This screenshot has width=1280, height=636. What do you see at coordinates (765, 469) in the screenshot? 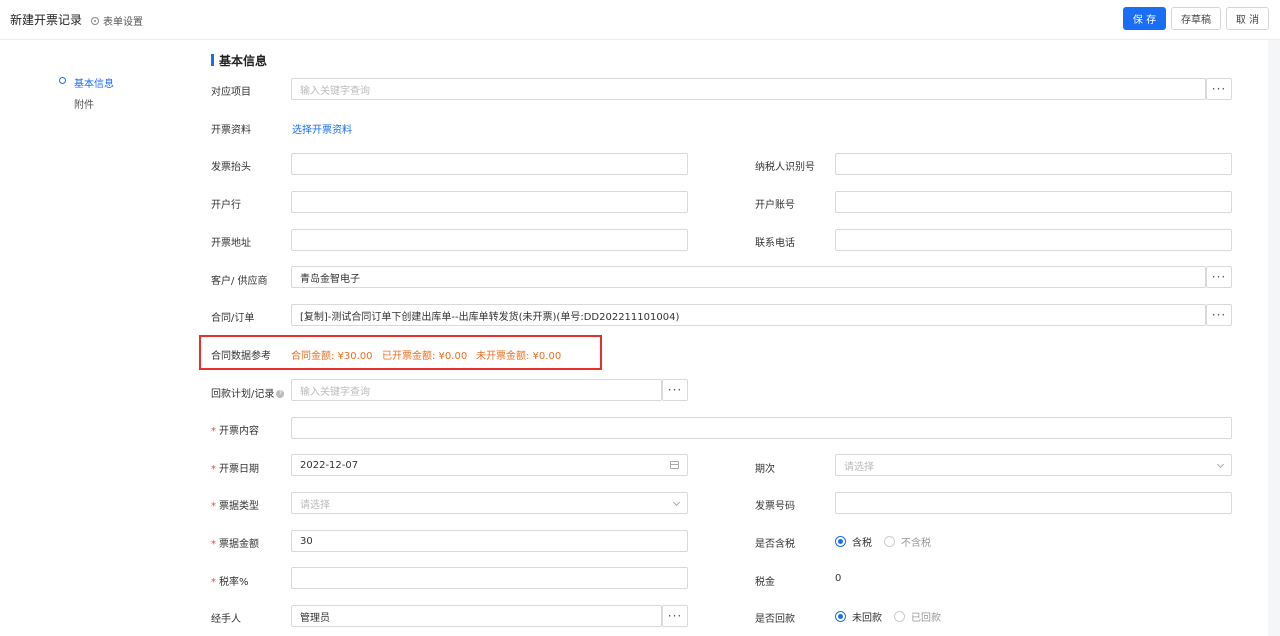
I see `period-label: 期次` at bounding box center [765, 469].